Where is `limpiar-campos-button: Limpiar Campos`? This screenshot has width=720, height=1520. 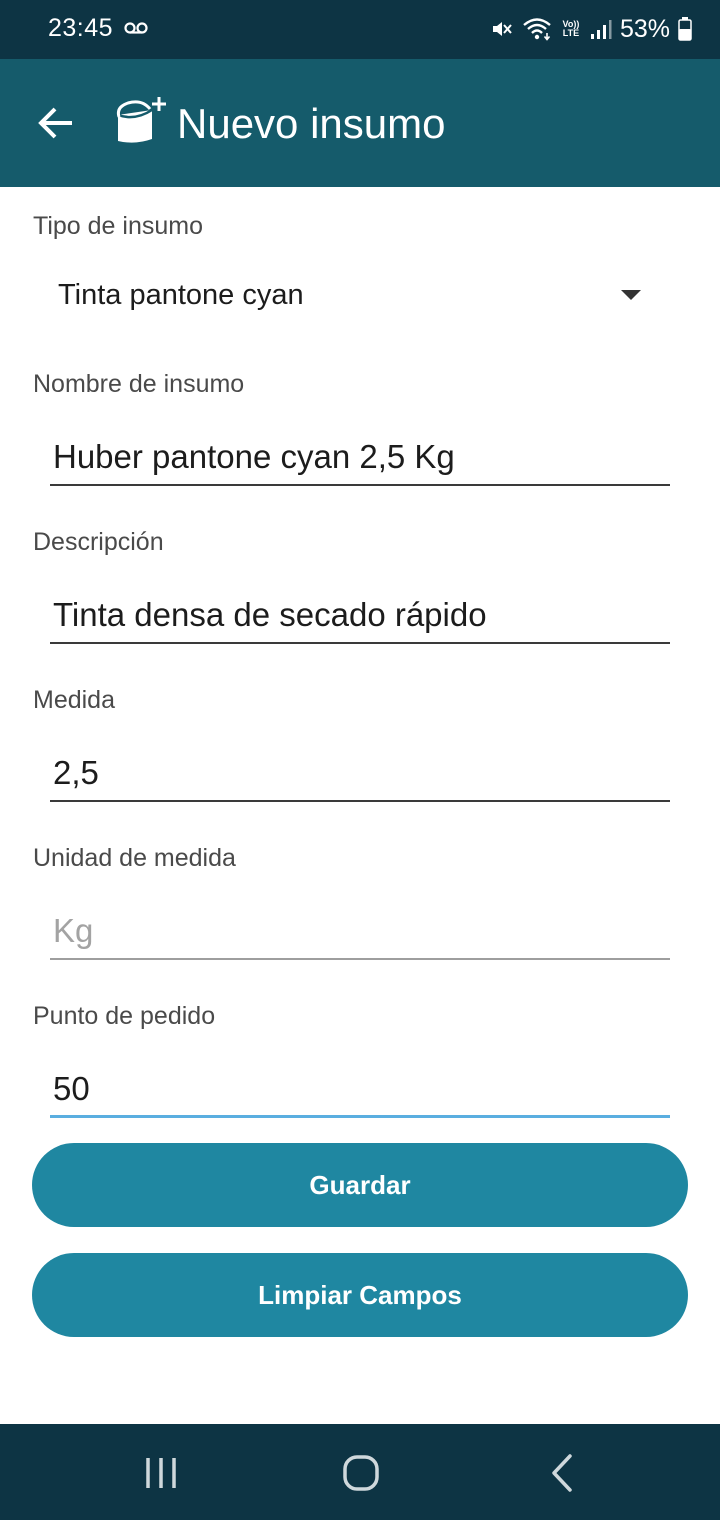
limpiar-campos-button: Limpiar Campos is located at coordinates (360, 1295).